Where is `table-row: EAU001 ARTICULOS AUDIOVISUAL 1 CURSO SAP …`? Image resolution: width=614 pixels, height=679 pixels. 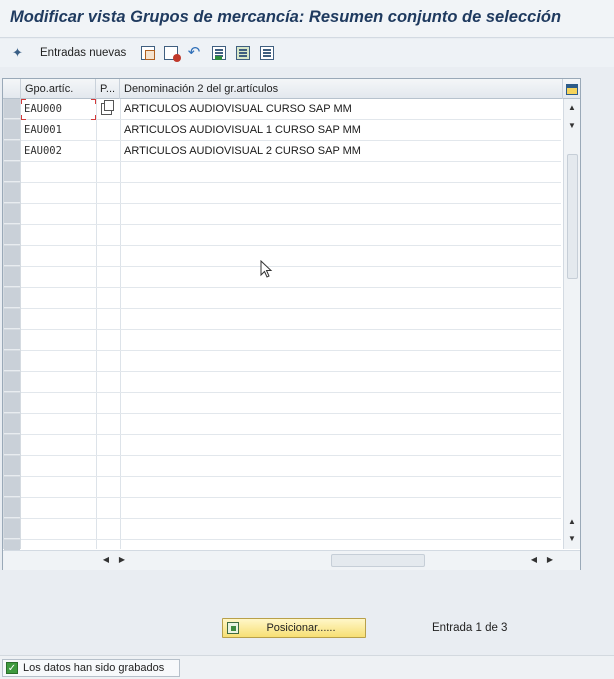
table-row: EAU001 ARTICULOS AUDIOVISUAL 1 CURSO SAP … is located at coordinates (291, 130).